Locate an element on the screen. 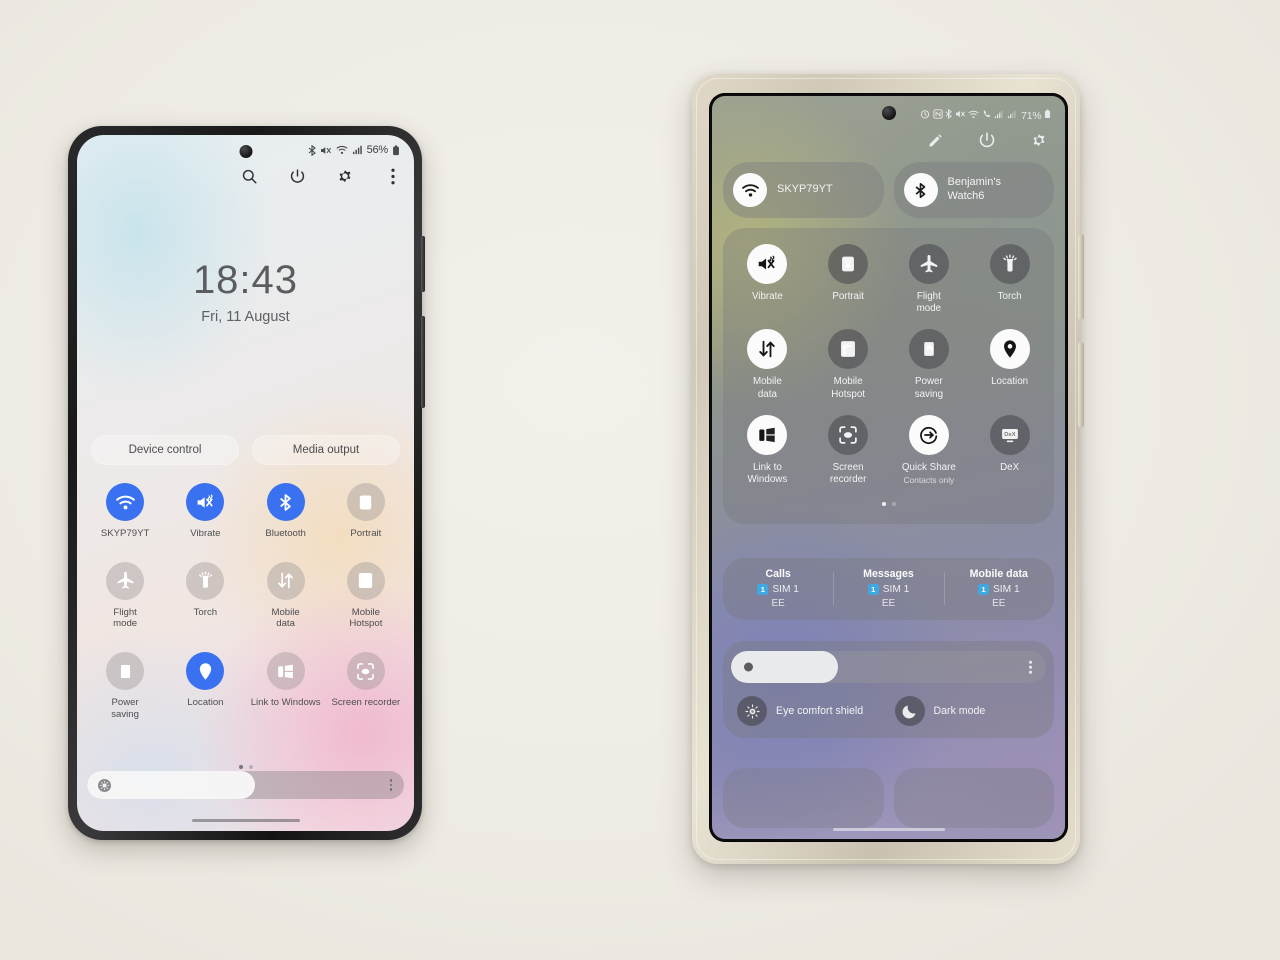 The height and width of the screenshot is (960, 1280). left-tile-vibrate: Vibrate is located at coordinates (205, 511).